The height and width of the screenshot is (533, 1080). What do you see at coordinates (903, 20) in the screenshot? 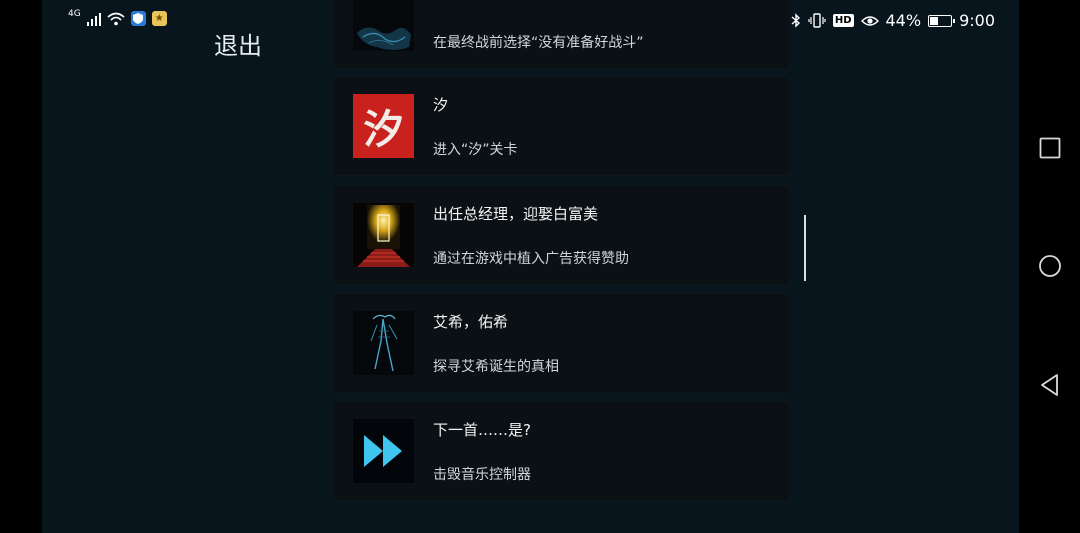
I see `battery-percent: 44%` at bounding box center [903, 20].